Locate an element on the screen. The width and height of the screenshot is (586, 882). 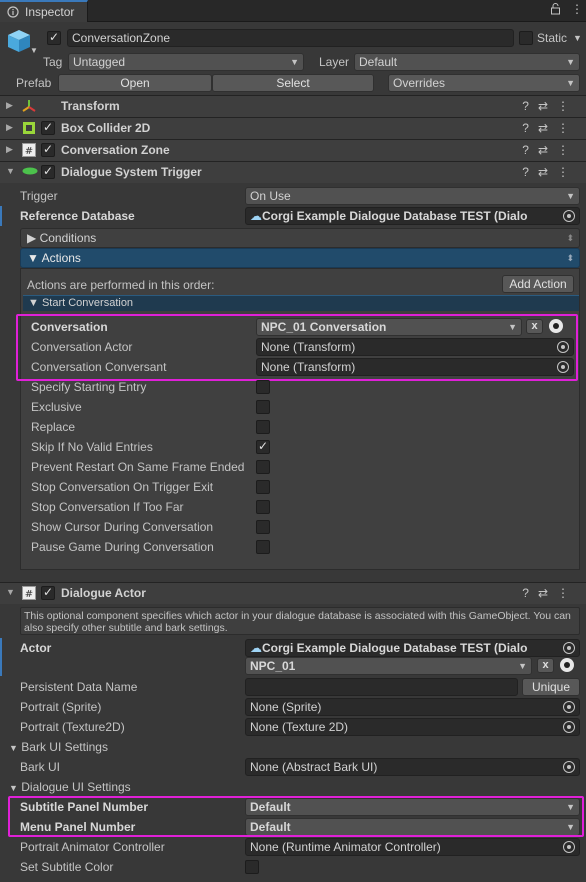
persistent-data-name-input is located at coordinates (381, 687).